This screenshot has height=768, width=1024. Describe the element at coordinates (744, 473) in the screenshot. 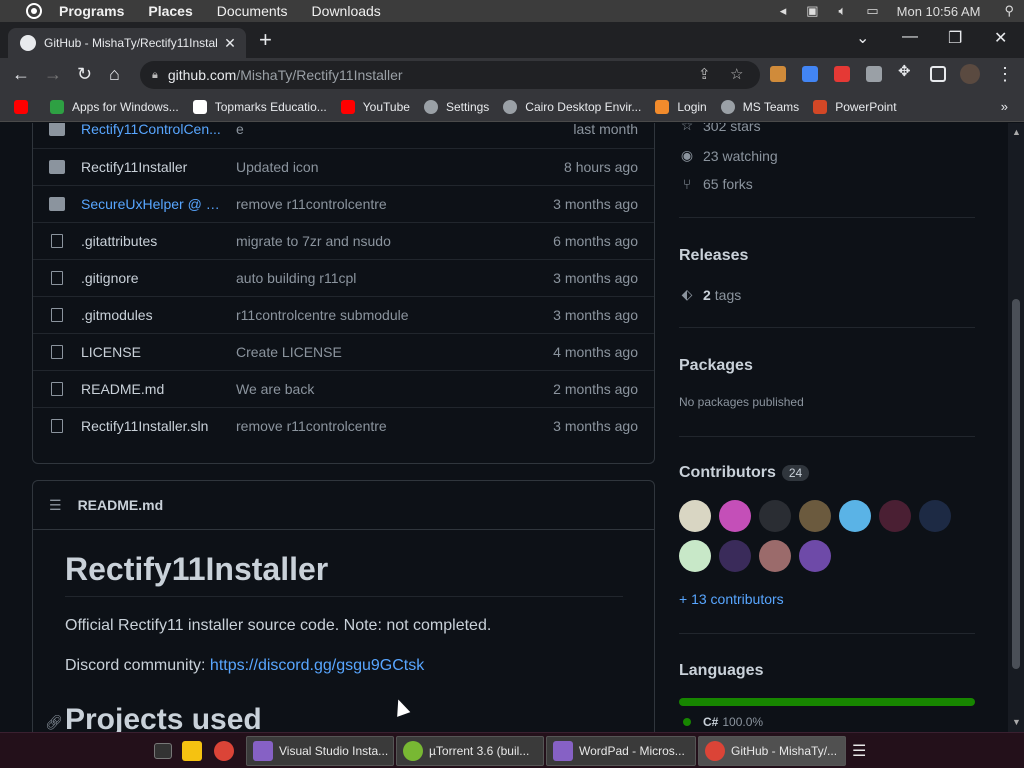

I see `contributors-heading: Contributors 24` at that location.